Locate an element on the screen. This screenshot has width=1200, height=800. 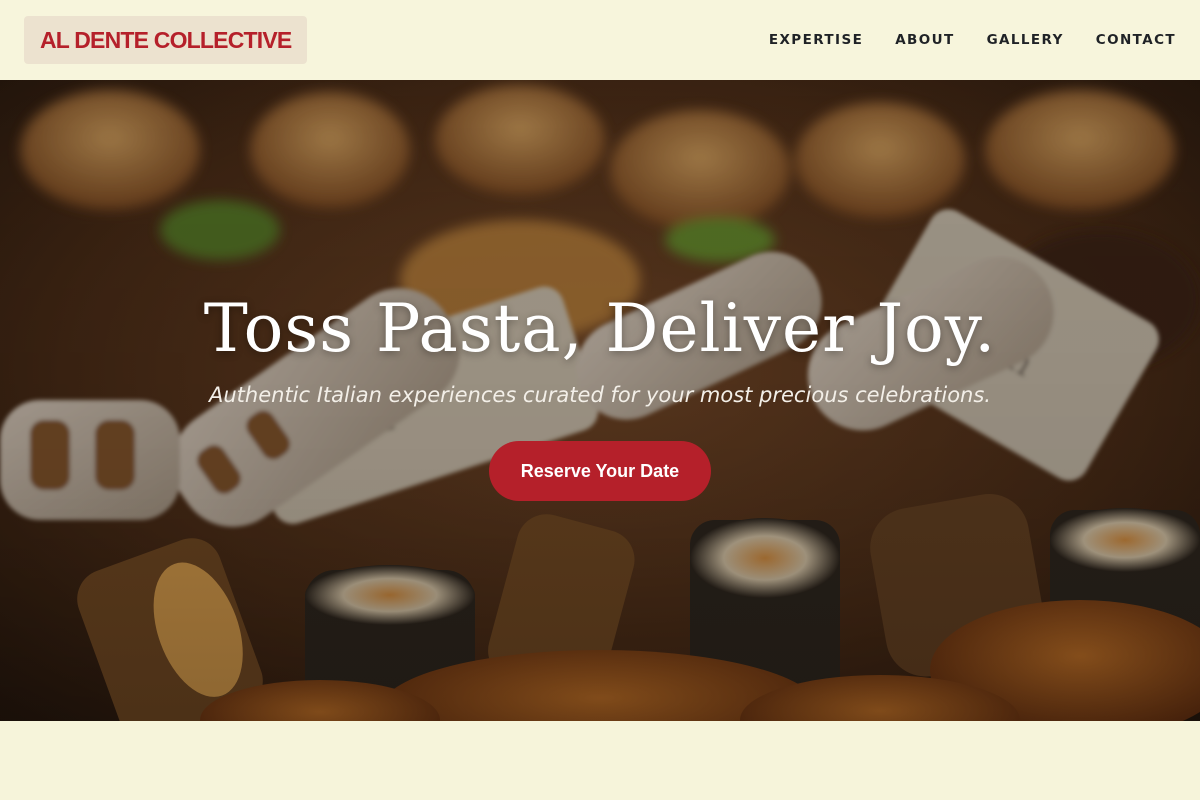
nav-link-contact: CONTACT is located at coordinates (1136, 40).